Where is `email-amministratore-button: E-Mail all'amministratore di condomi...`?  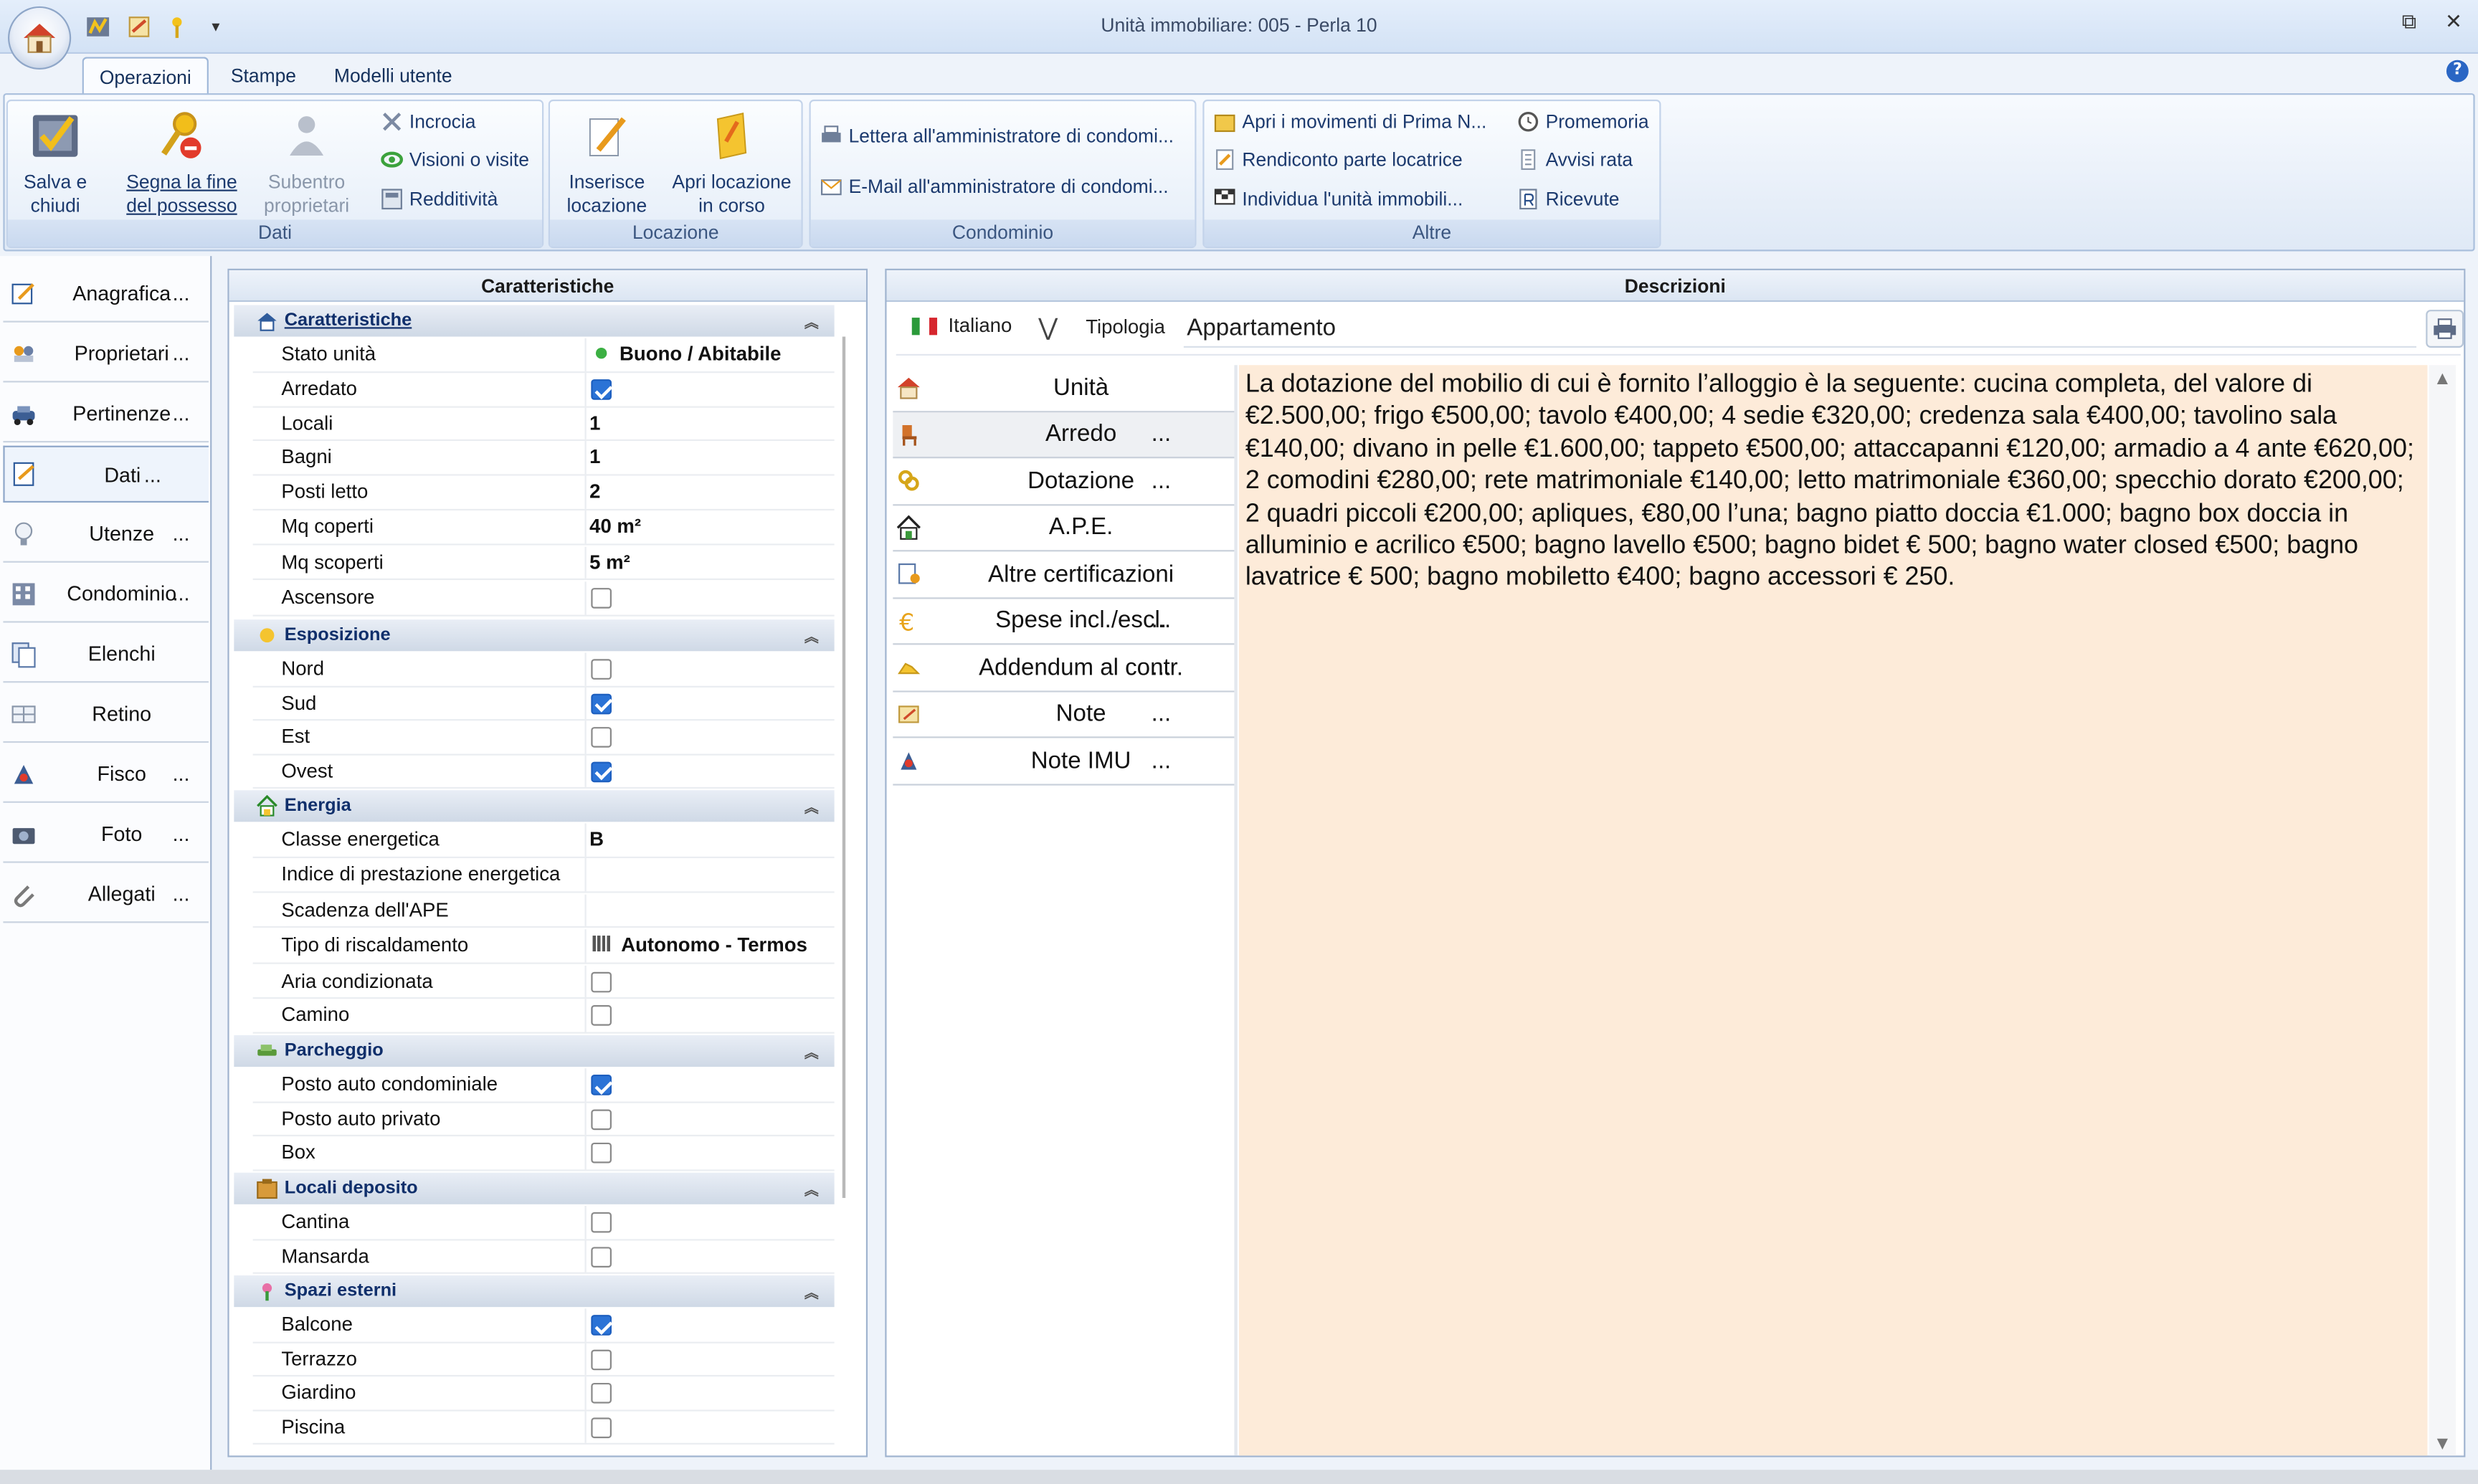 email-amministratore-button: E-Mail all'amministratore di condomi... is located at coordinates (994, 186).